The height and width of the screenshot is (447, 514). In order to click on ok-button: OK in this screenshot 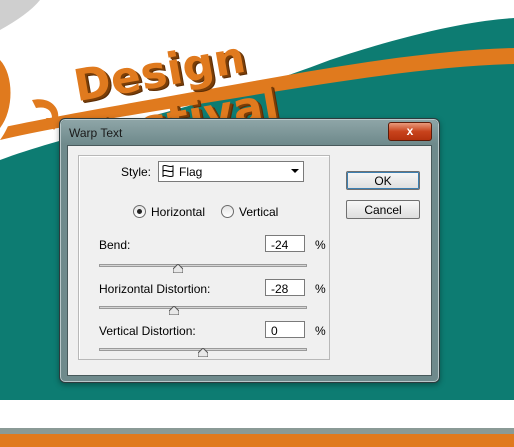, I will do `click(383, 180)`.